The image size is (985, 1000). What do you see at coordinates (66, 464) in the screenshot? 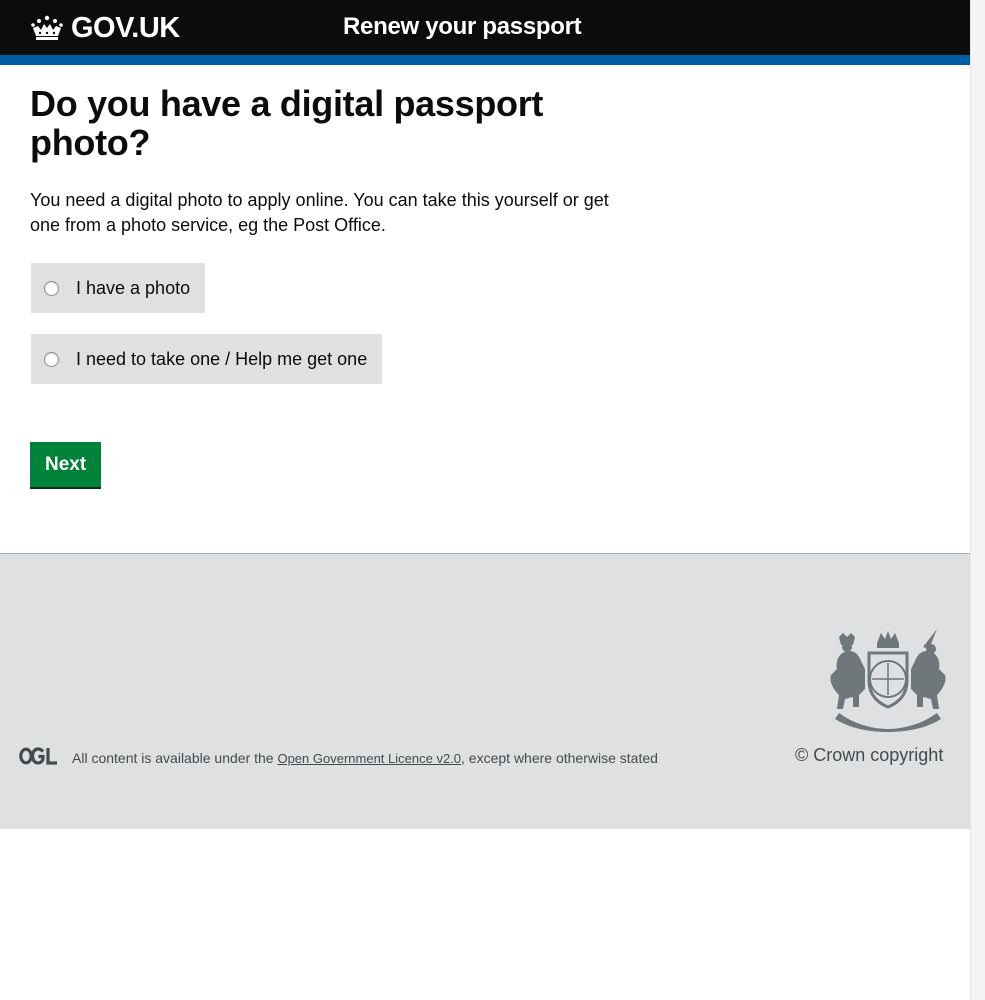
I see `next-button: Next` at bounding box center [66, 464].